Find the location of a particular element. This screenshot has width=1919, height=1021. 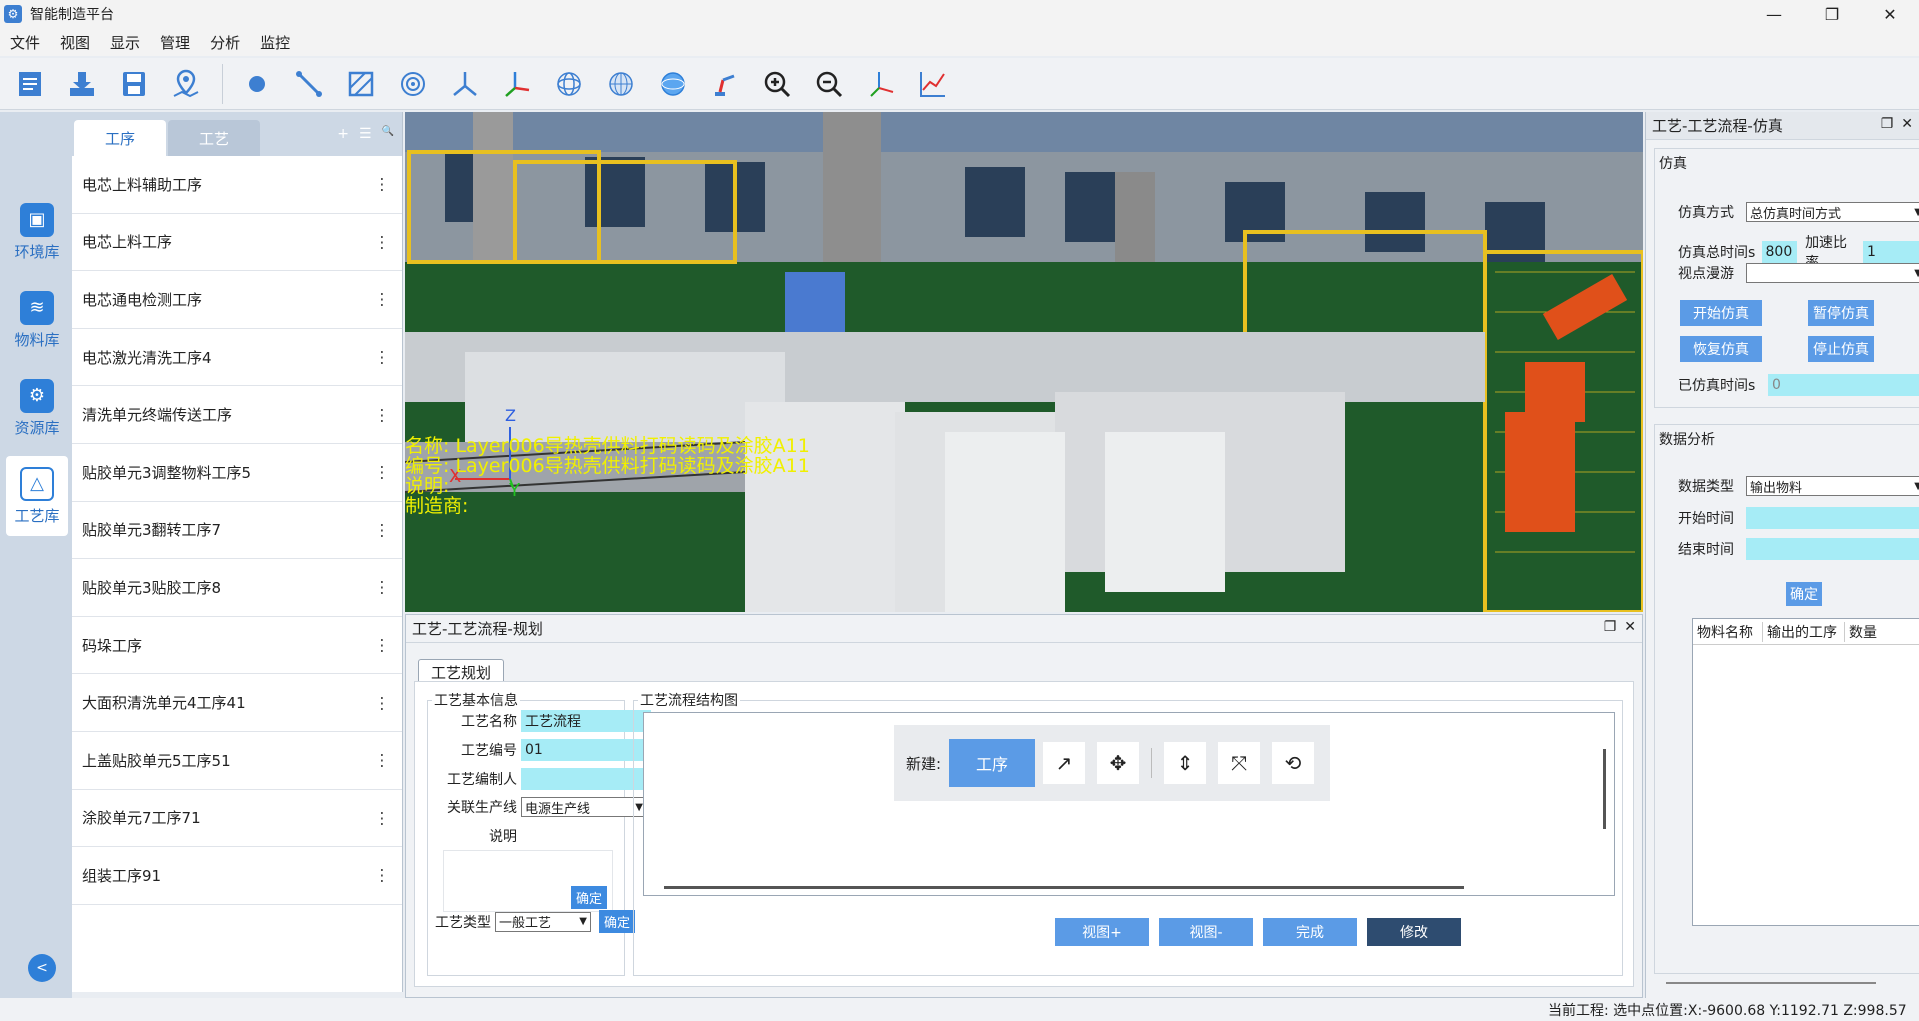

mode-select: 总仿真时间方式▼ is located at coordinates (1832, 212).